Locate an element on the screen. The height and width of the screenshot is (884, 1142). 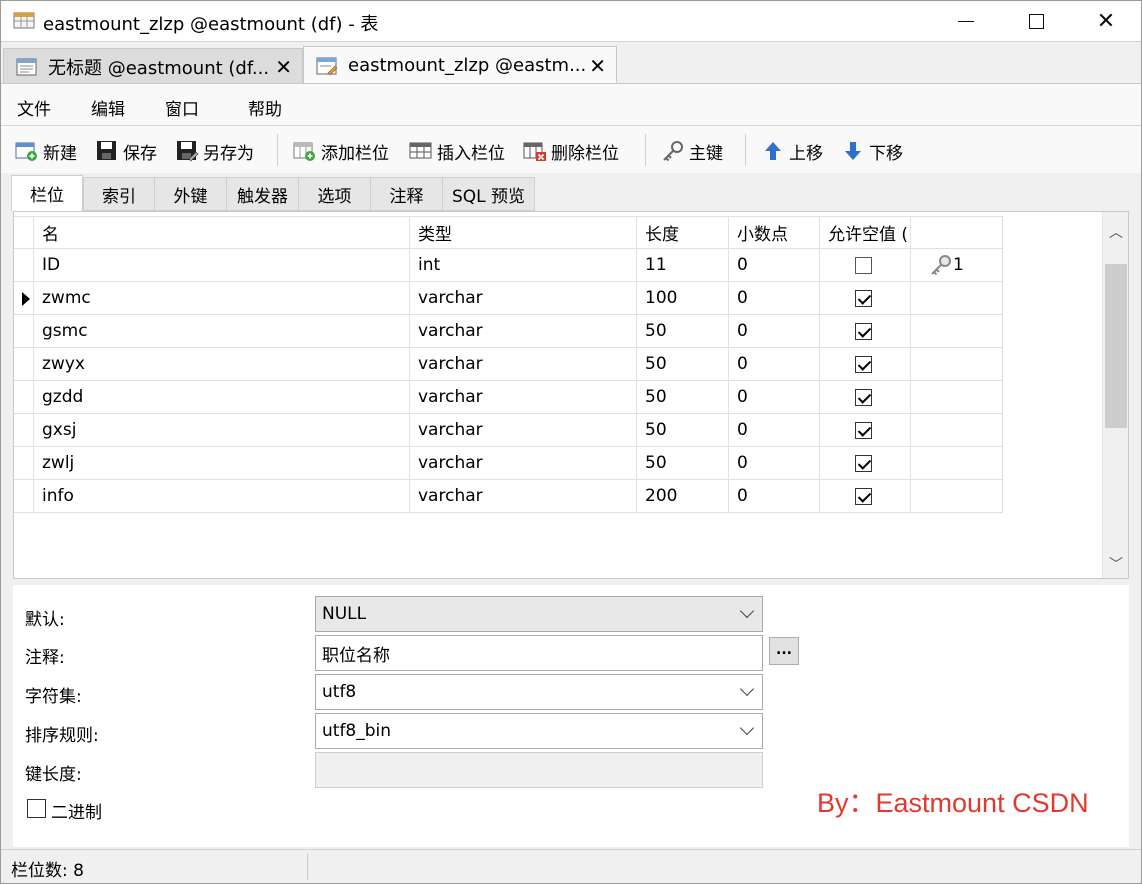
menu-file: 文件 is located at coordinates (34, 107).